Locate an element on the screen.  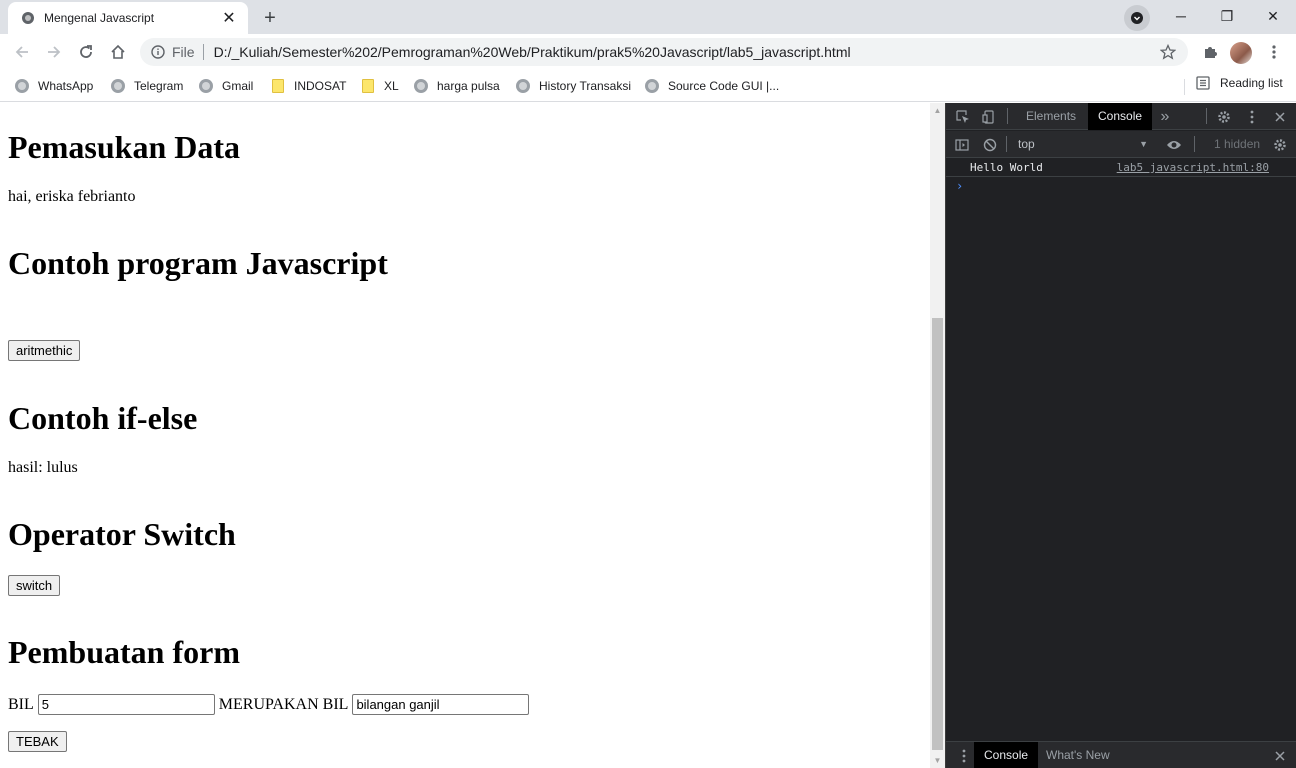
scroll-down-icon: ▼ is located at coordinates (937, 760).